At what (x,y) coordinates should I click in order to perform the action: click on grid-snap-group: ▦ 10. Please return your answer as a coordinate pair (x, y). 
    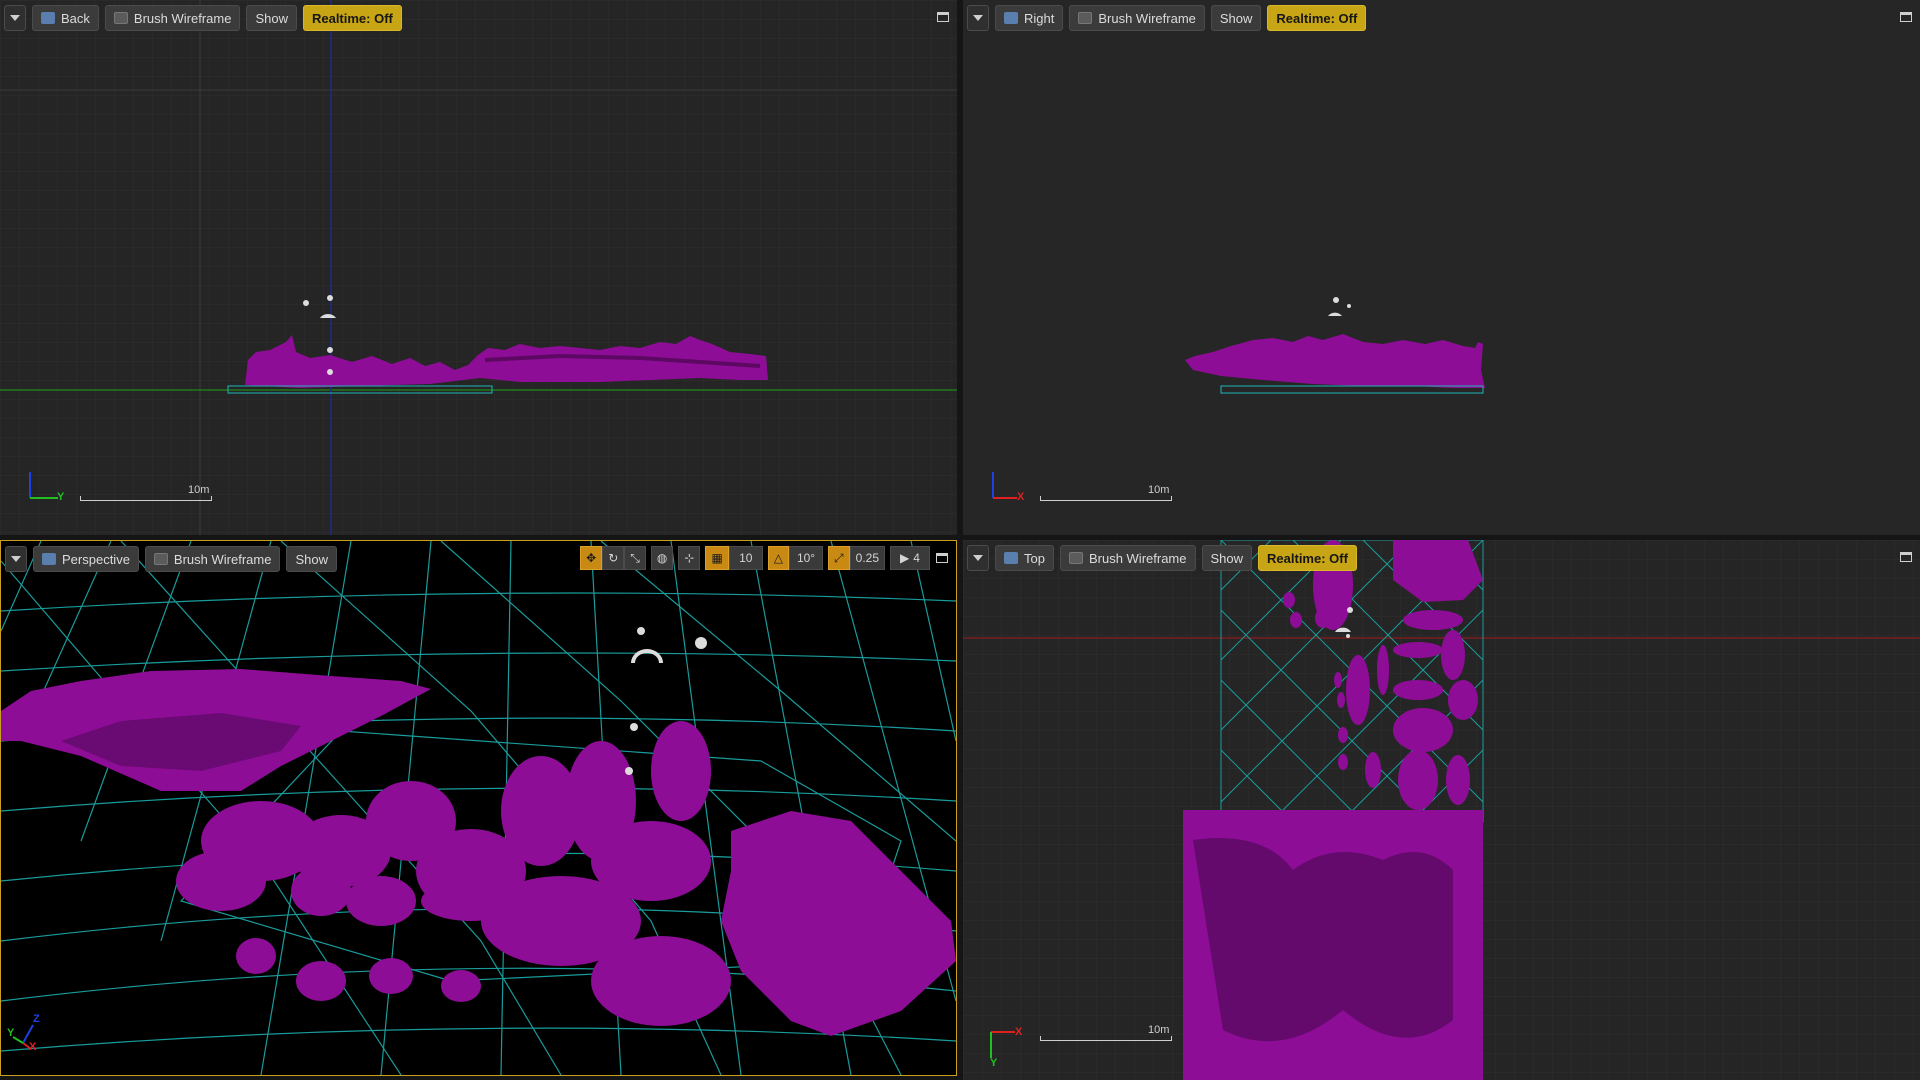
    Looking at the image, I should click on (734, 558).